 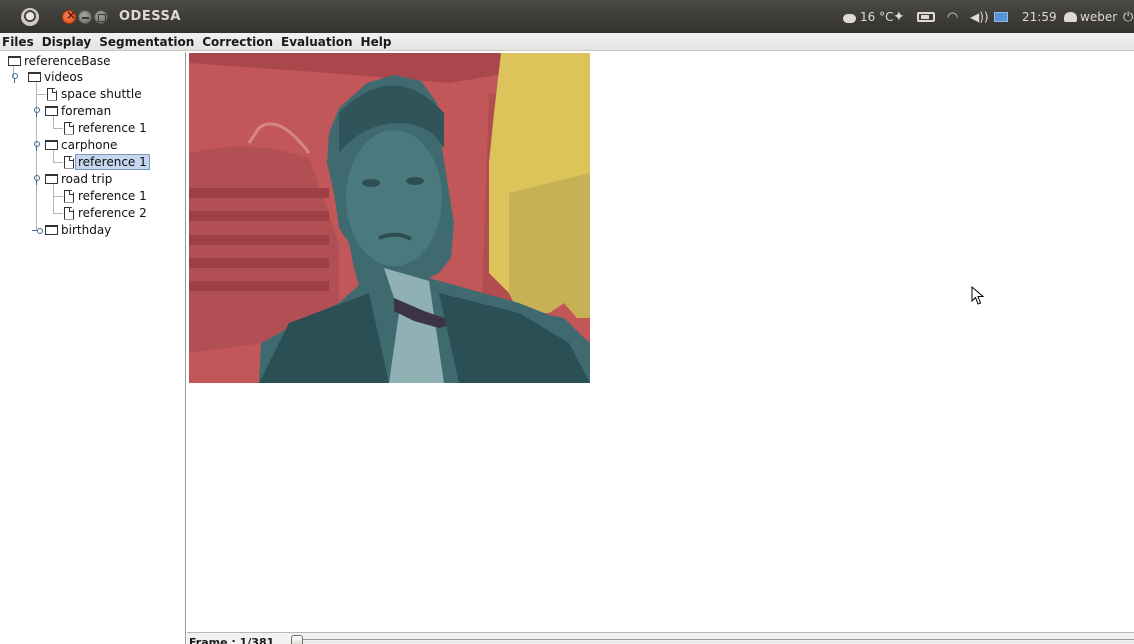 I want to click on close-icon, so click(x=69, y=16).